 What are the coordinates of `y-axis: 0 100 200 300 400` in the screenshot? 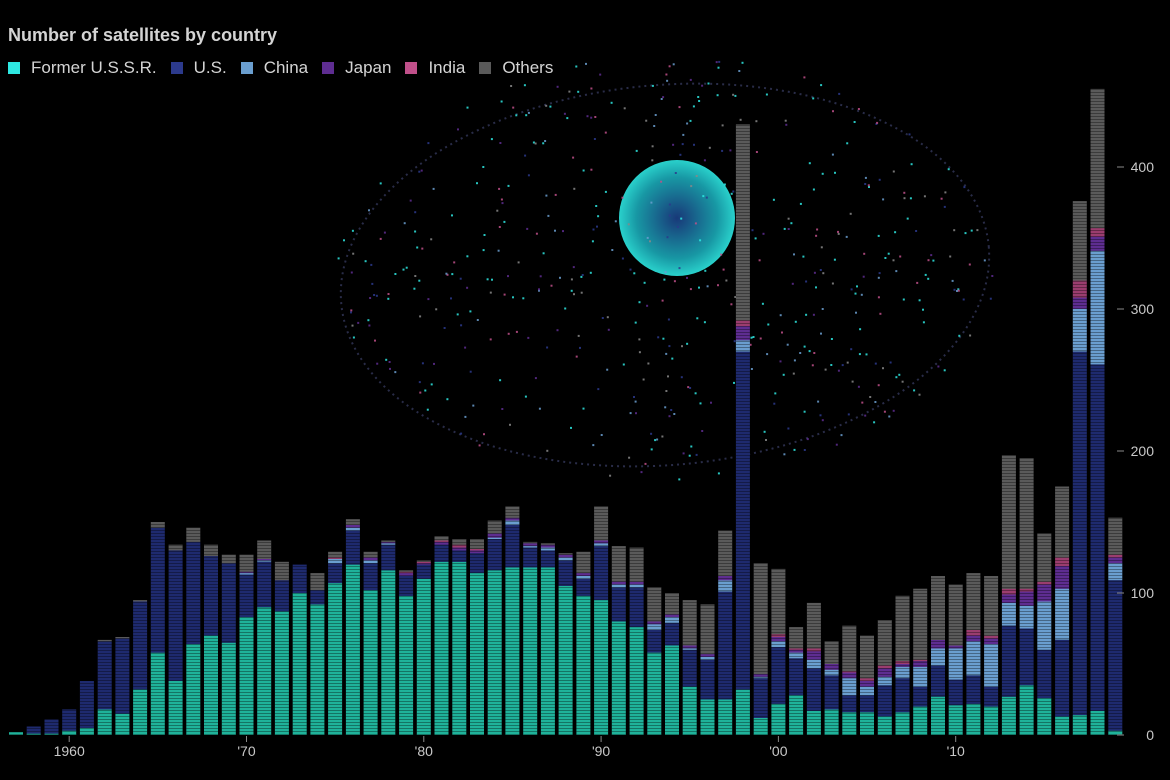 It's located at (1135, 451).